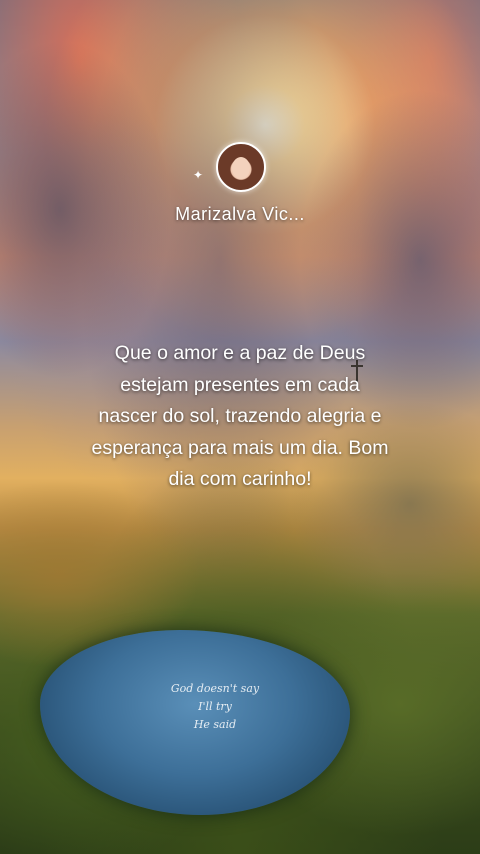  I want to click on signature-line-2: I'll try, so click(215, 706).